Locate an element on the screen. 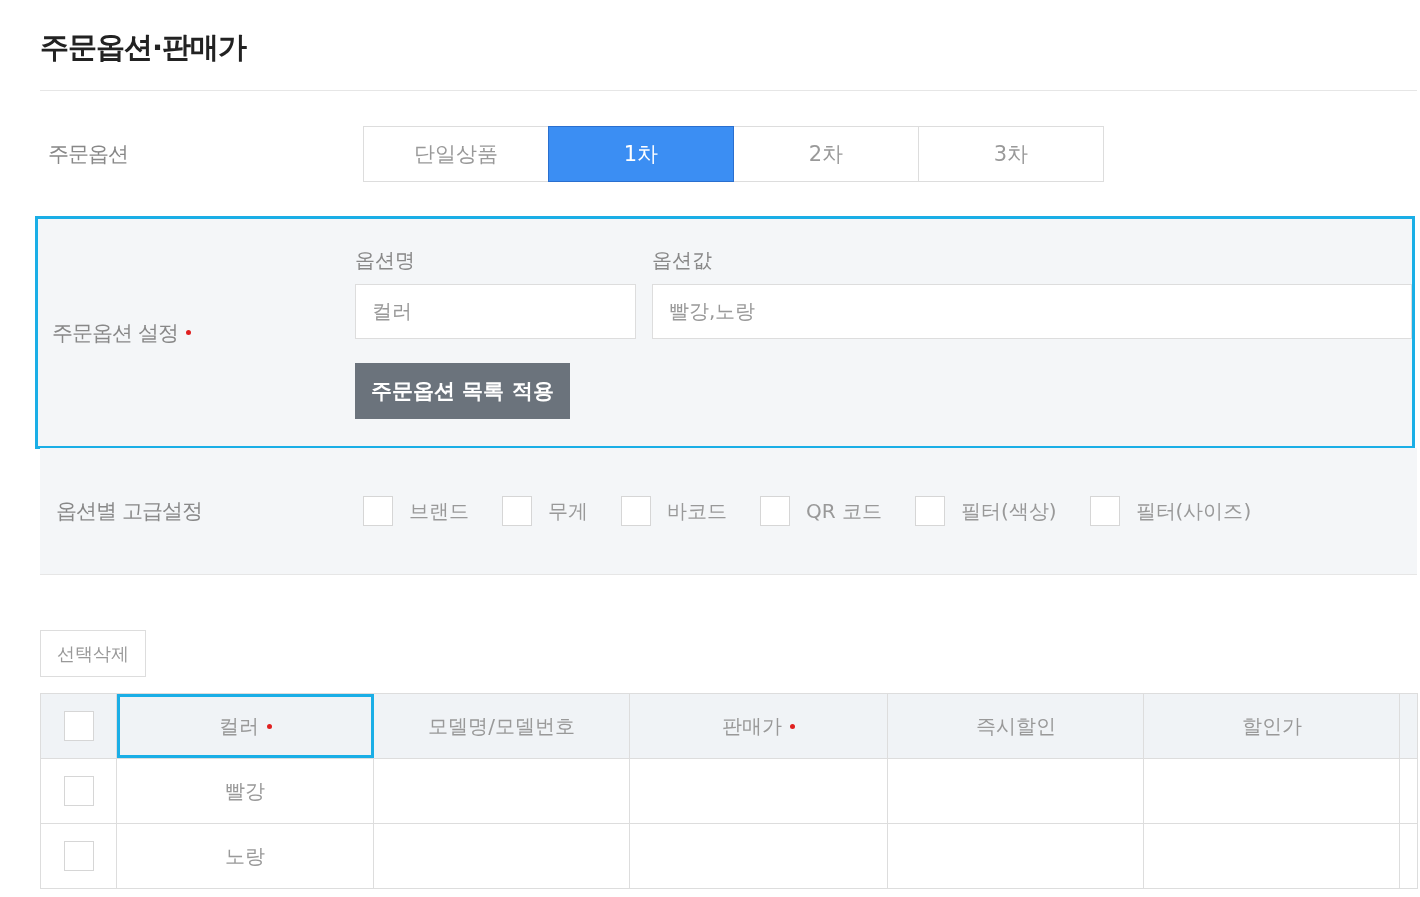  field-label: 옵션값 is located at coordinates (682, 260).